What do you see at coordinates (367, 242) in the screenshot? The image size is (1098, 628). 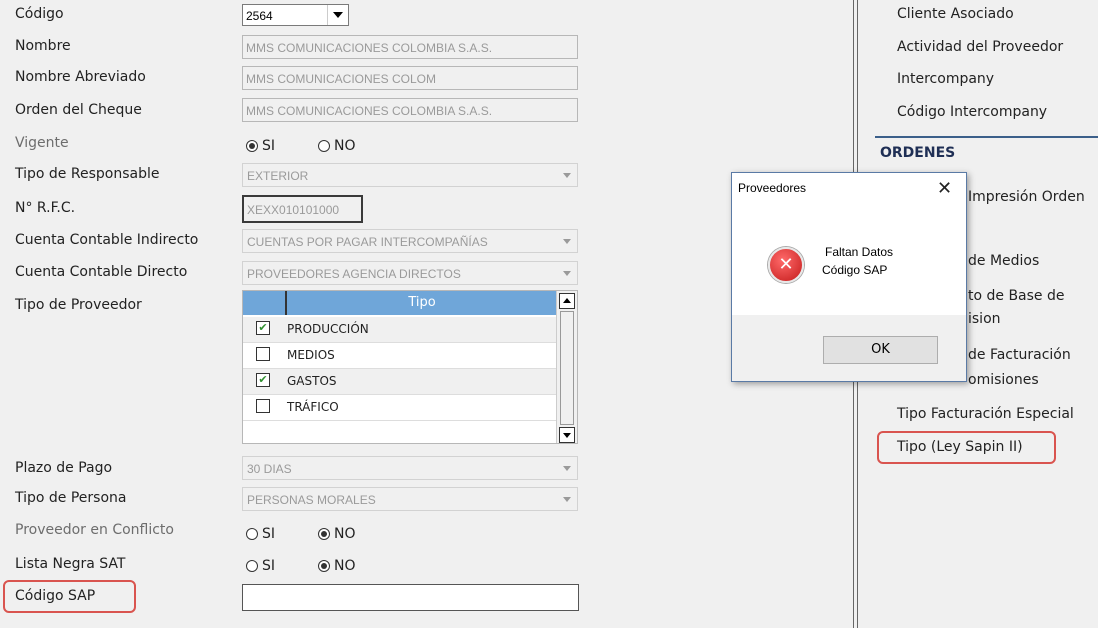 I see `cuenta-indirecto-value: CUENTAS POR PAGAR INTERCOMPAÑÍAS` at bounding box center [367, 242].